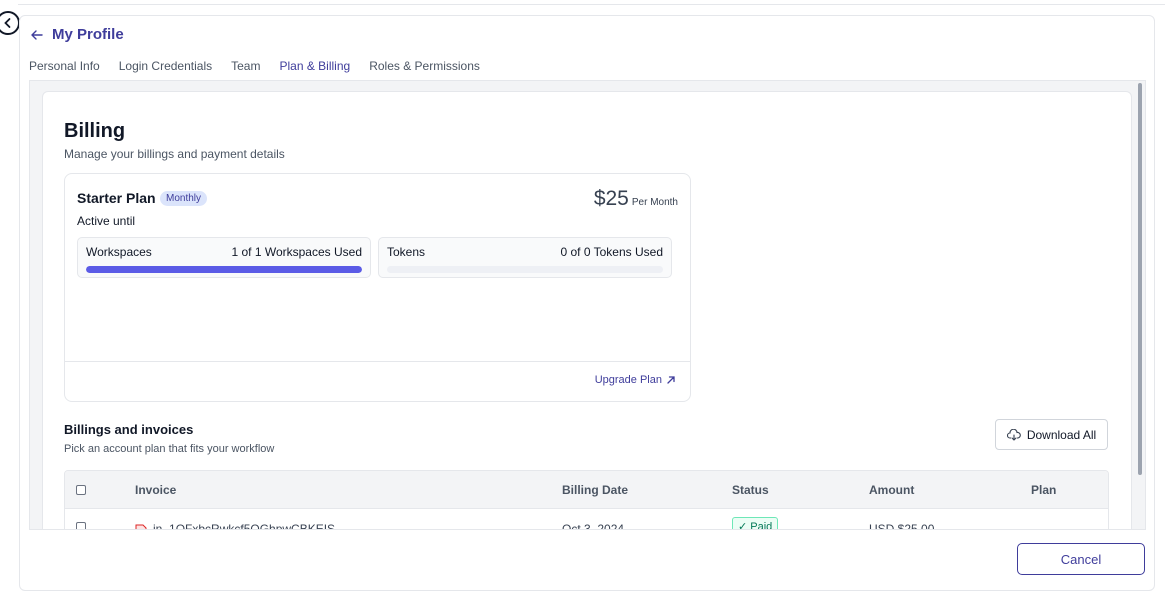  I want to click on cloud-download-icon, so click(1013, 434).